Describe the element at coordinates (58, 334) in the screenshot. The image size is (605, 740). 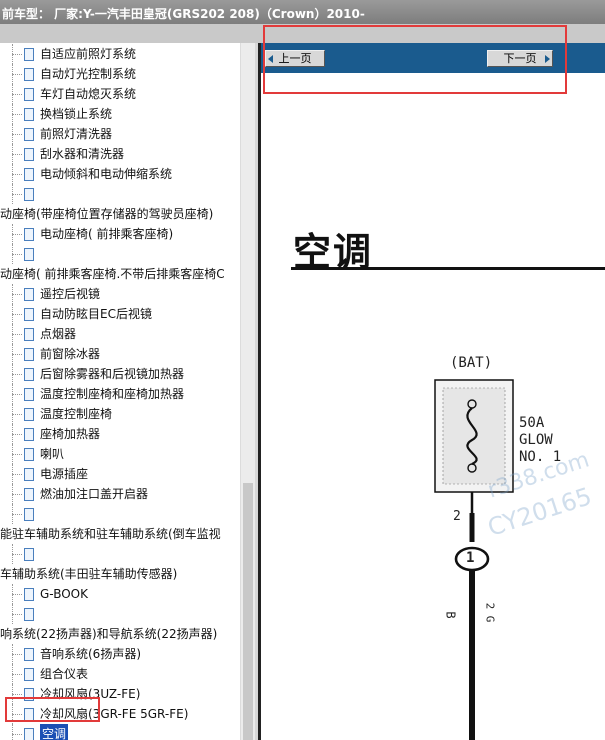
I see `tree-item-label: 点烟器` at that location.